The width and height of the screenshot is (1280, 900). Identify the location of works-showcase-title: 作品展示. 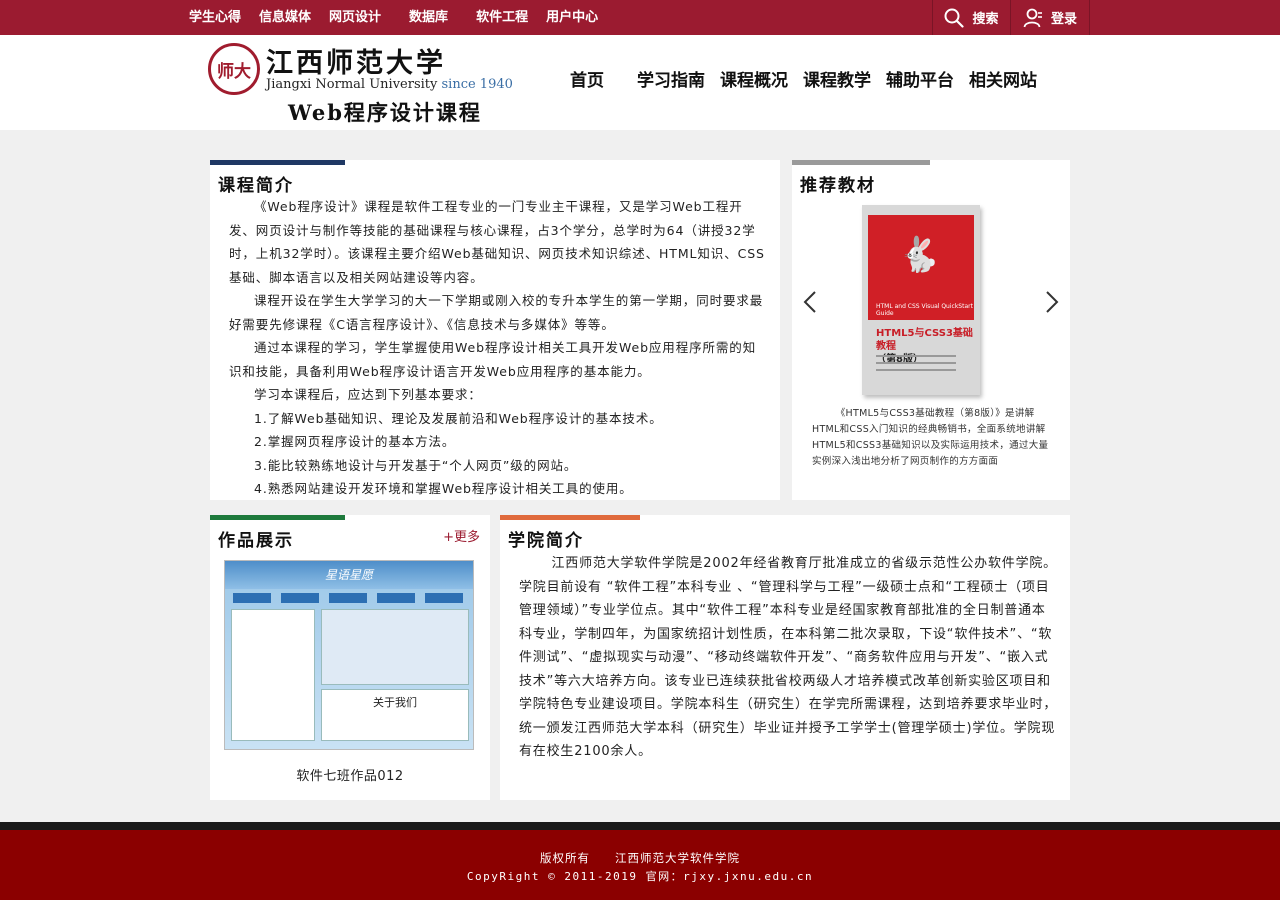
(256, 541).